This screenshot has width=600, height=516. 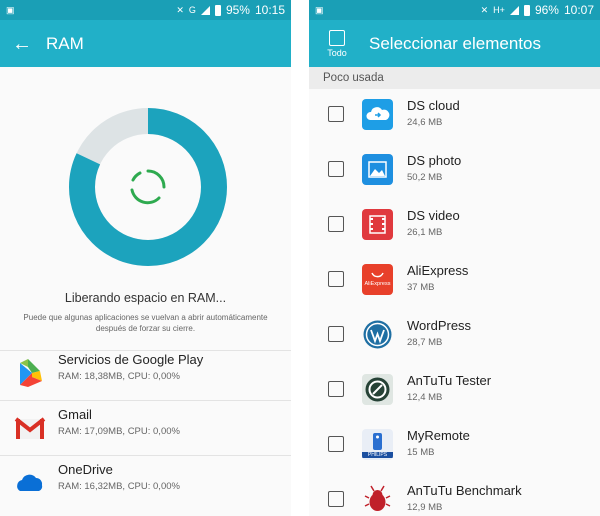 What do you see at coordinates (119, 486) in the screenshot?
I see `app-usage: RAM: 16,32MB, CPU: 0,00%` at bounding box center [119, 486].